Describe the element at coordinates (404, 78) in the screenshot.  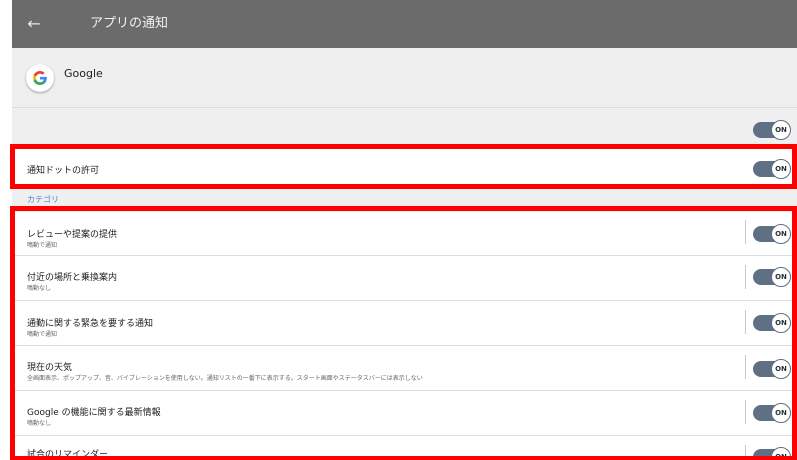
I see `app-header: Google` at that location.